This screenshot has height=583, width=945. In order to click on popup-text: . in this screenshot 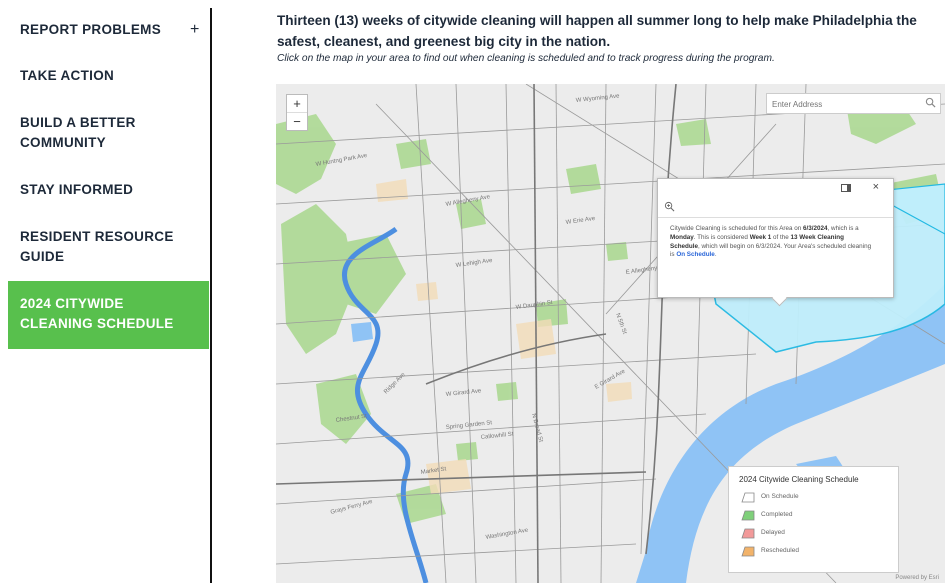, I will do `click(715, 255)`.